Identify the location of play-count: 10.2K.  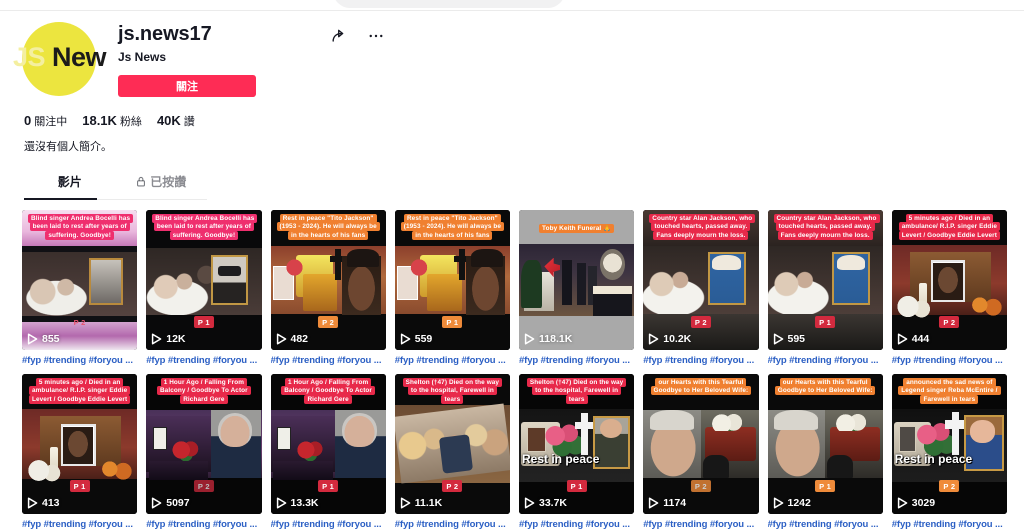
(669, 339).